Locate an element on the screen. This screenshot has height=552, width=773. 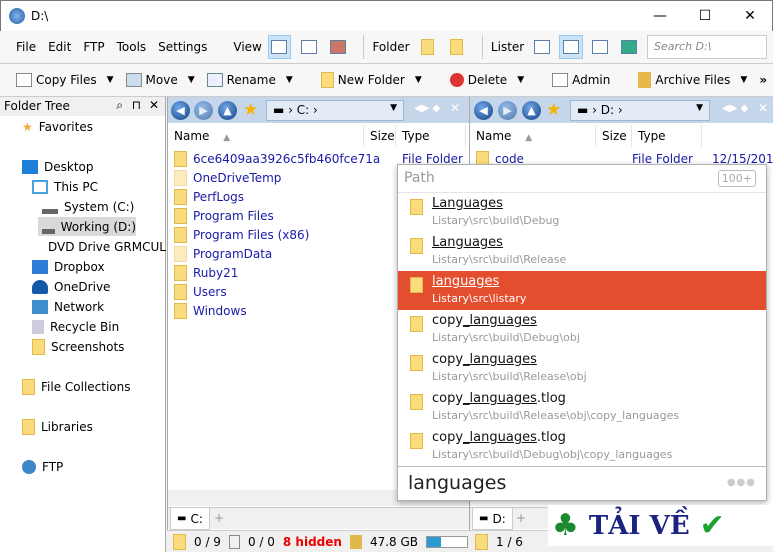
query-input: languages ●●● is located at coordinates (582, 483).